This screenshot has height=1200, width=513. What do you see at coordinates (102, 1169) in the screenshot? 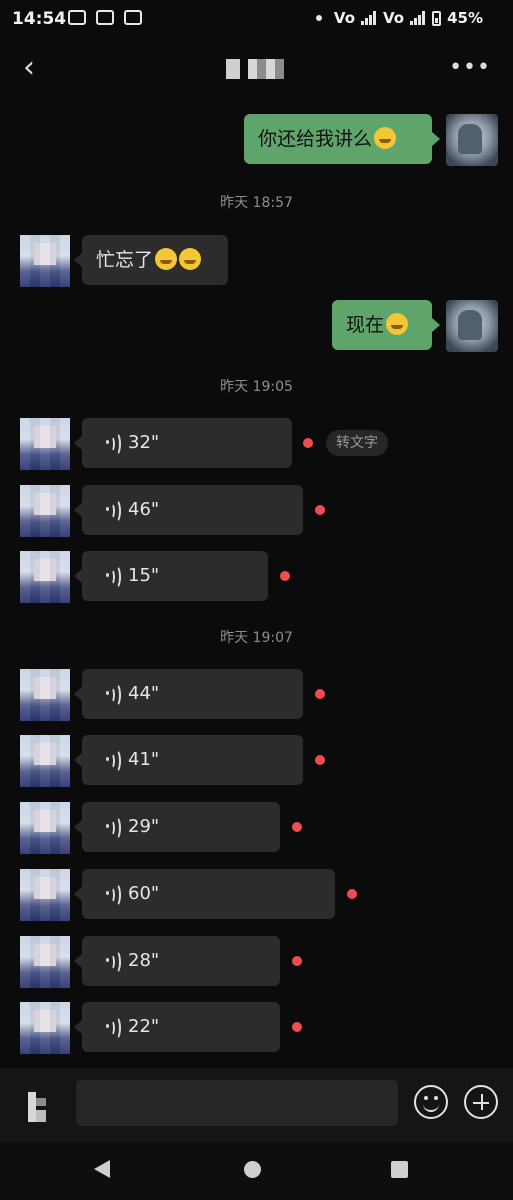
I see `nav-back-icon` at bounding box center [102, 1169].